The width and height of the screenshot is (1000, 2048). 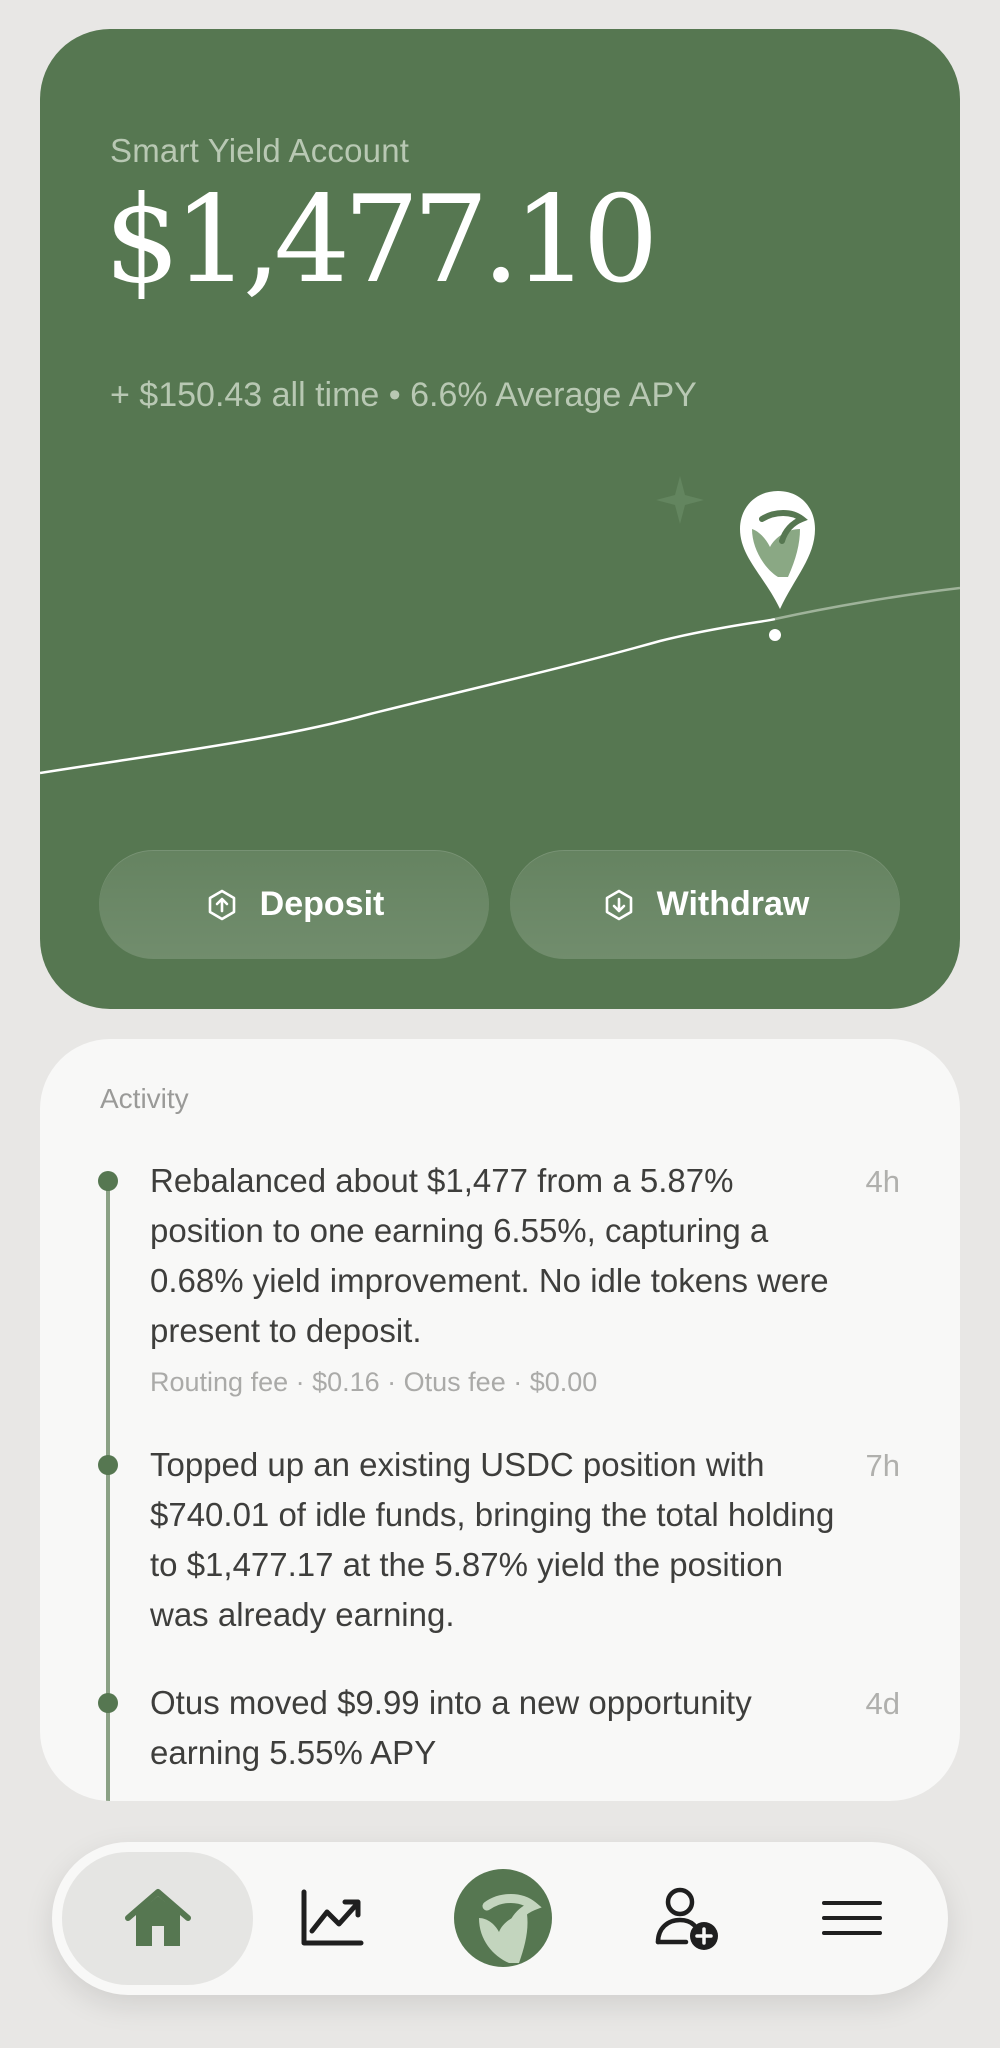 I want to click on nav-otus, so click(x=503, y=1918).